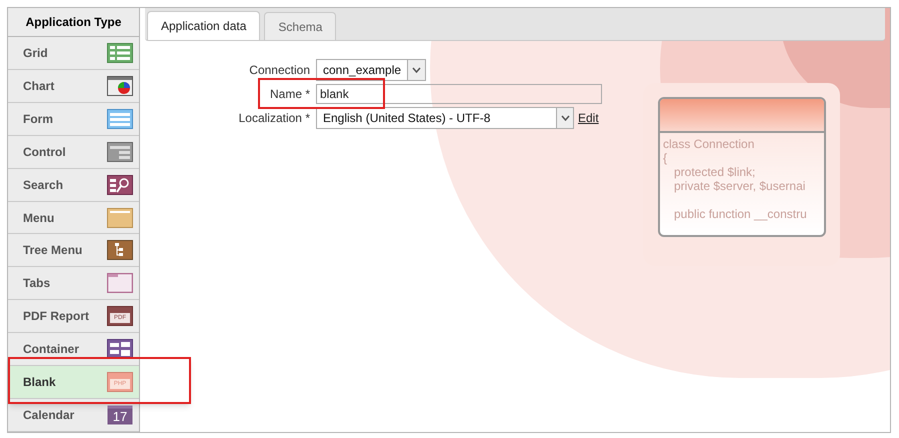 The height and width of the screenshot is (438, 899). Describe the element at coordinates (740, 214) in the screenshot. I see `code-line: public function __constru` at that location.